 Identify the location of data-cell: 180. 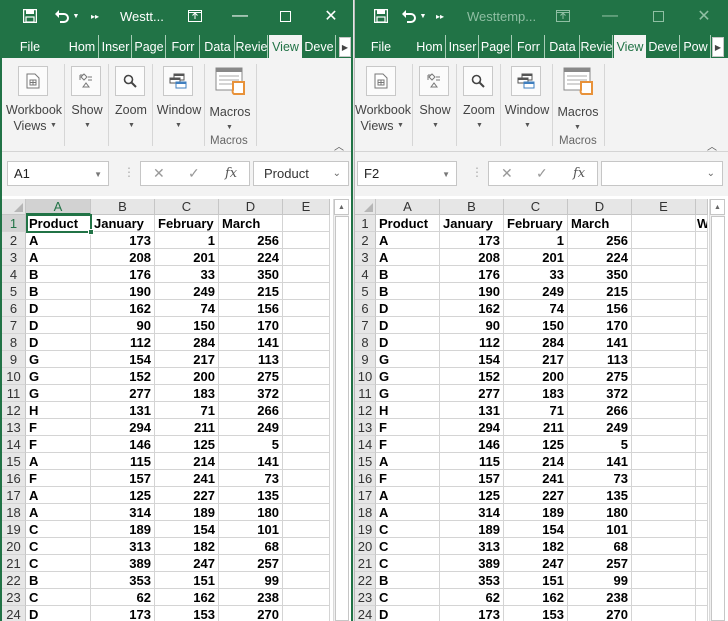
(251, 512).